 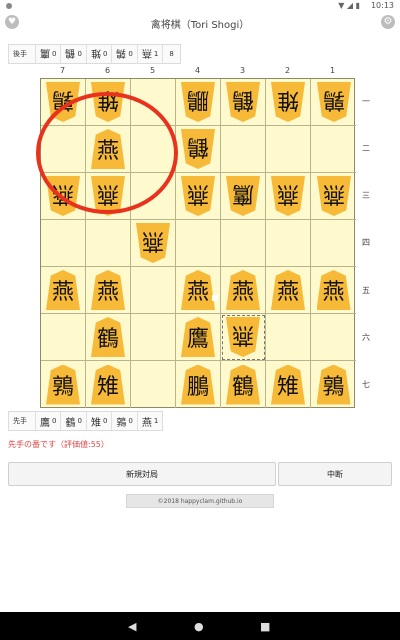 I want to click on sente-hand-item: 鶴0, so click(x=72, y=421).